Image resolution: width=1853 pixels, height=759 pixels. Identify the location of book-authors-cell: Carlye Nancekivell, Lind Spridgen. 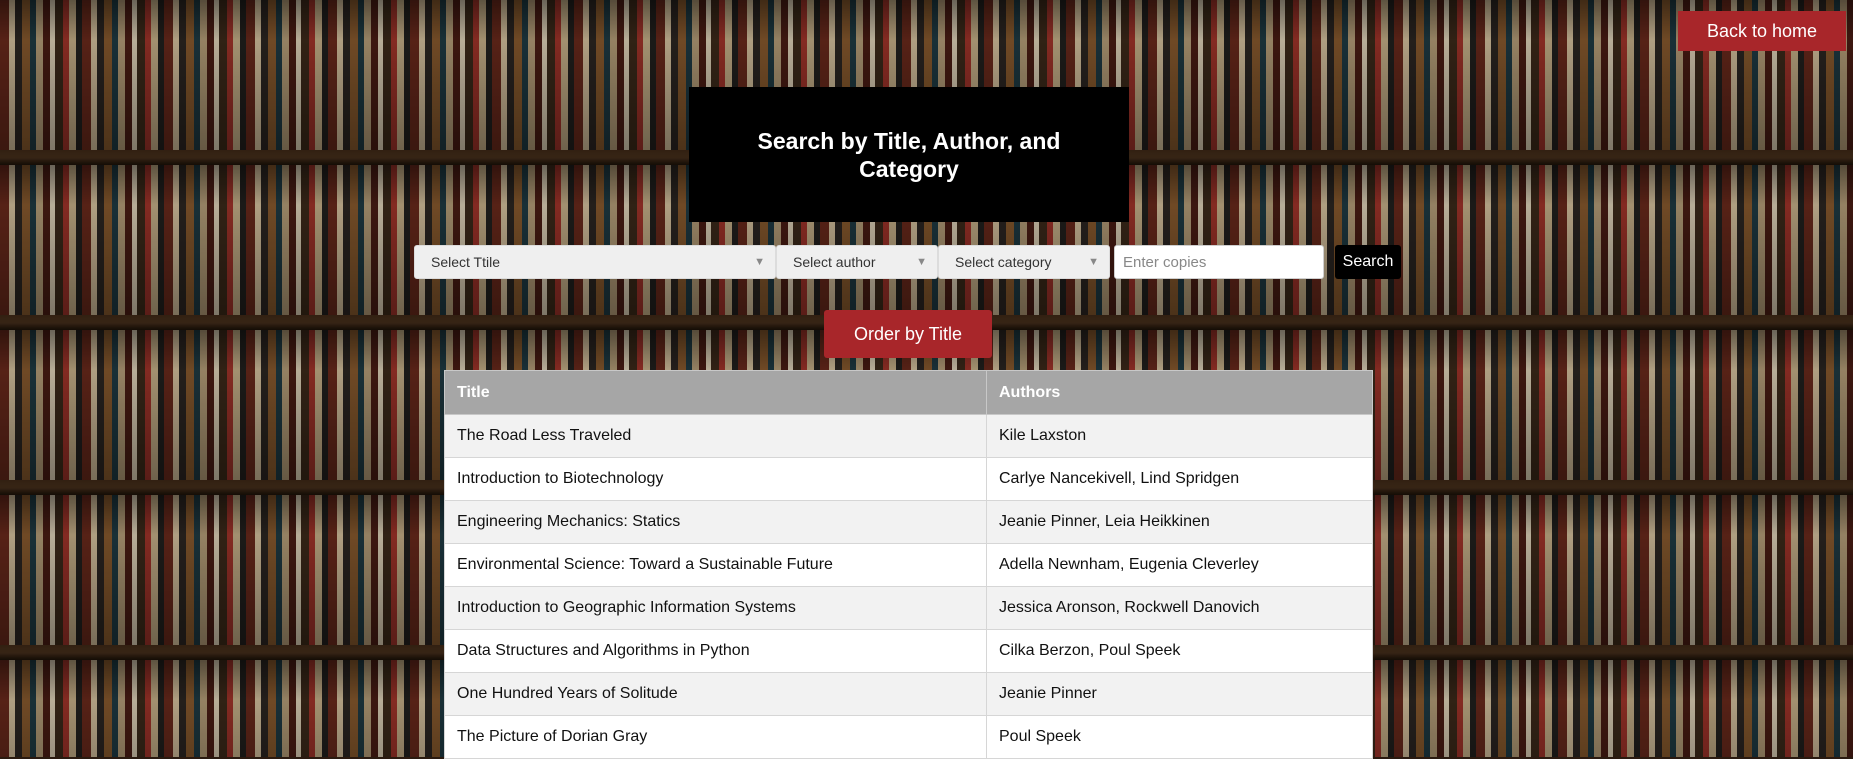
(1179, 479).